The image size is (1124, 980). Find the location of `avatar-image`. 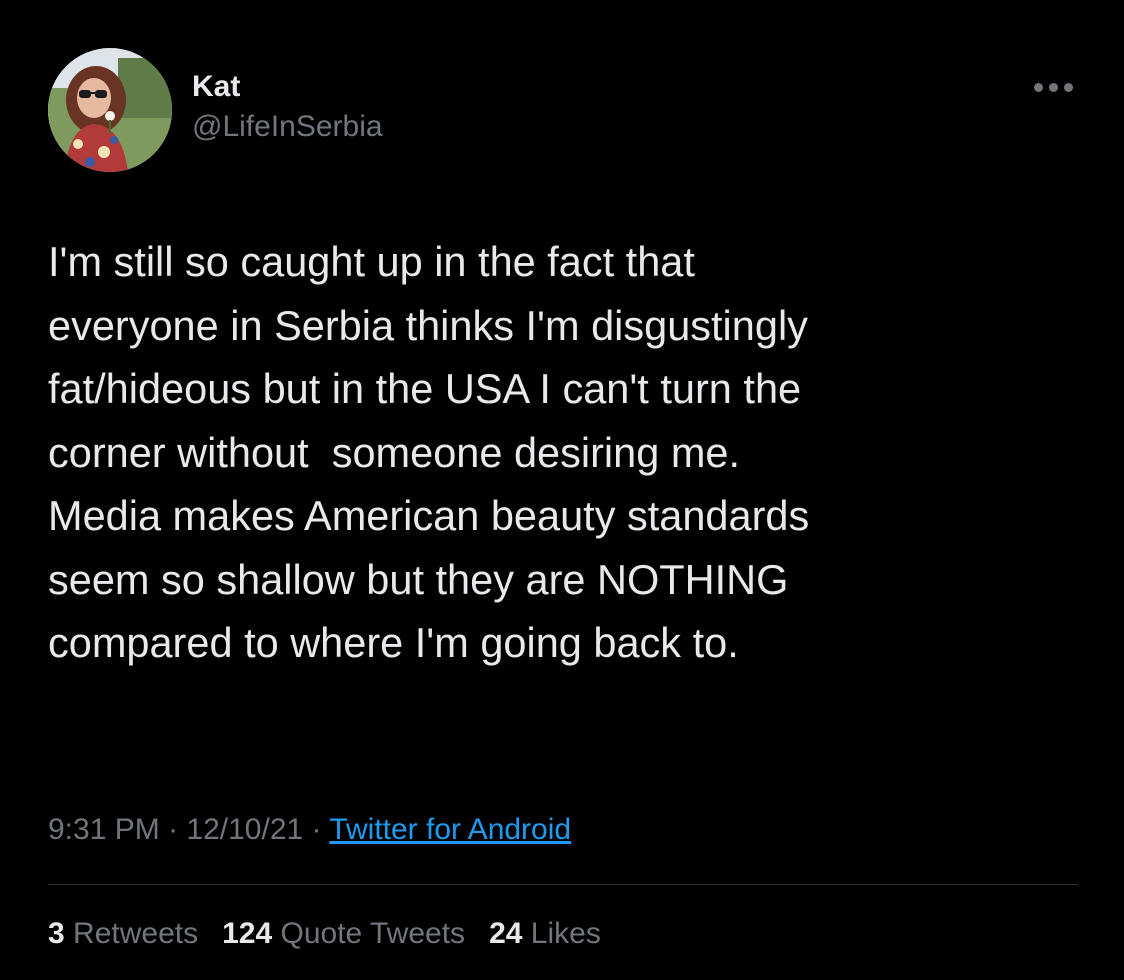

avatar-image is located at coordinates (110, 110).